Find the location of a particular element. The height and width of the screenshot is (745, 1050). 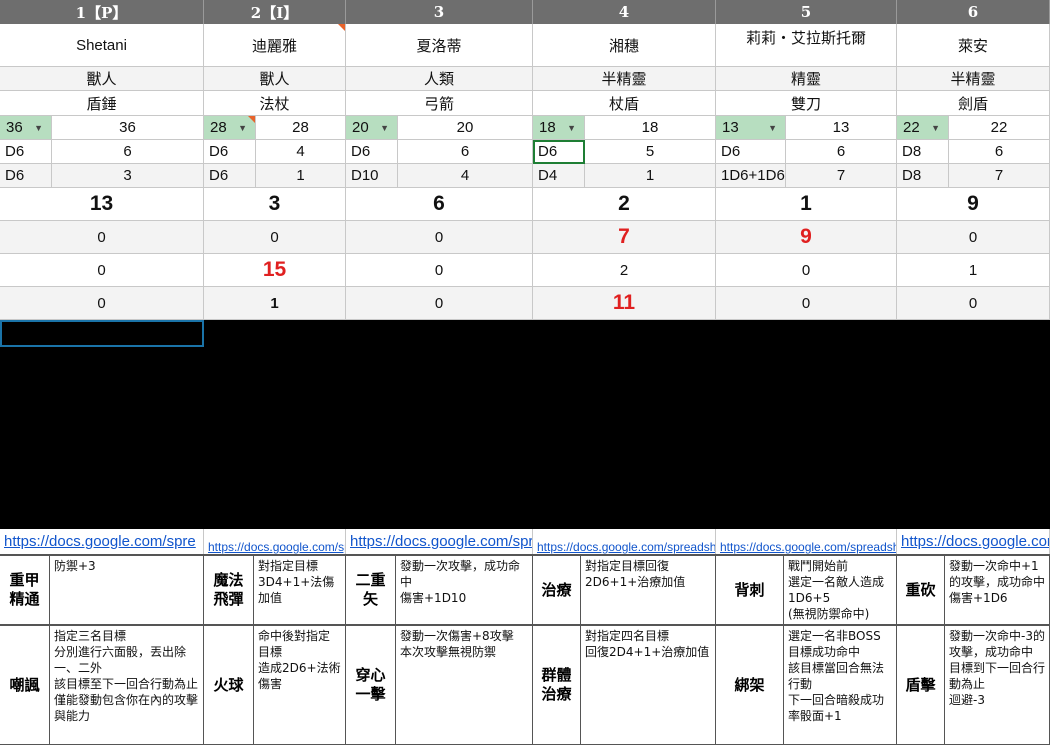

hp-label-cell: 18 ▼ is located at coordinates (559, 128).